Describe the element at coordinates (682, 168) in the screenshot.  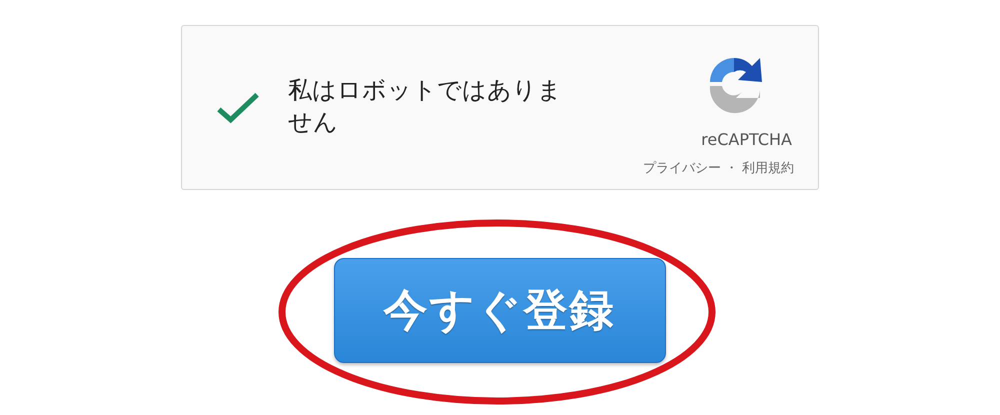
I see `footer-link: プライバシー` at that location.